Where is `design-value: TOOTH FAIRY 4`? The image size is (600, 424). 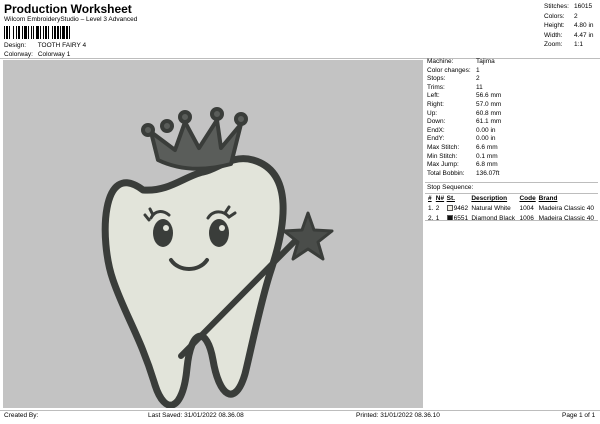 design-value: TOOTH FAIRY 4 is located at coordinates (62, 45).